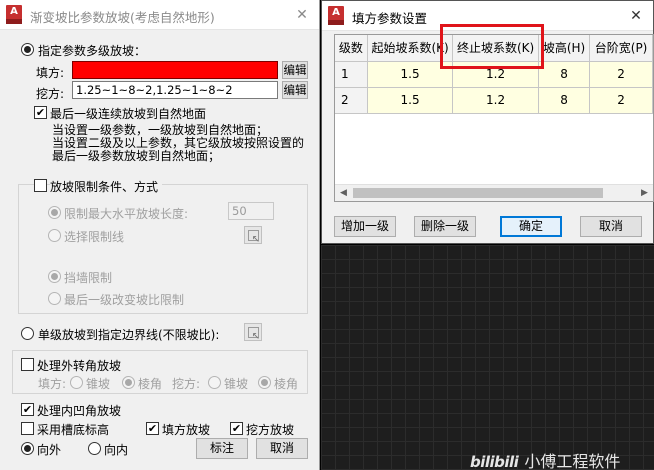 The width and height of the screenshot is (654, 470). I want to click on trench-checkbox, so click(27, 428).